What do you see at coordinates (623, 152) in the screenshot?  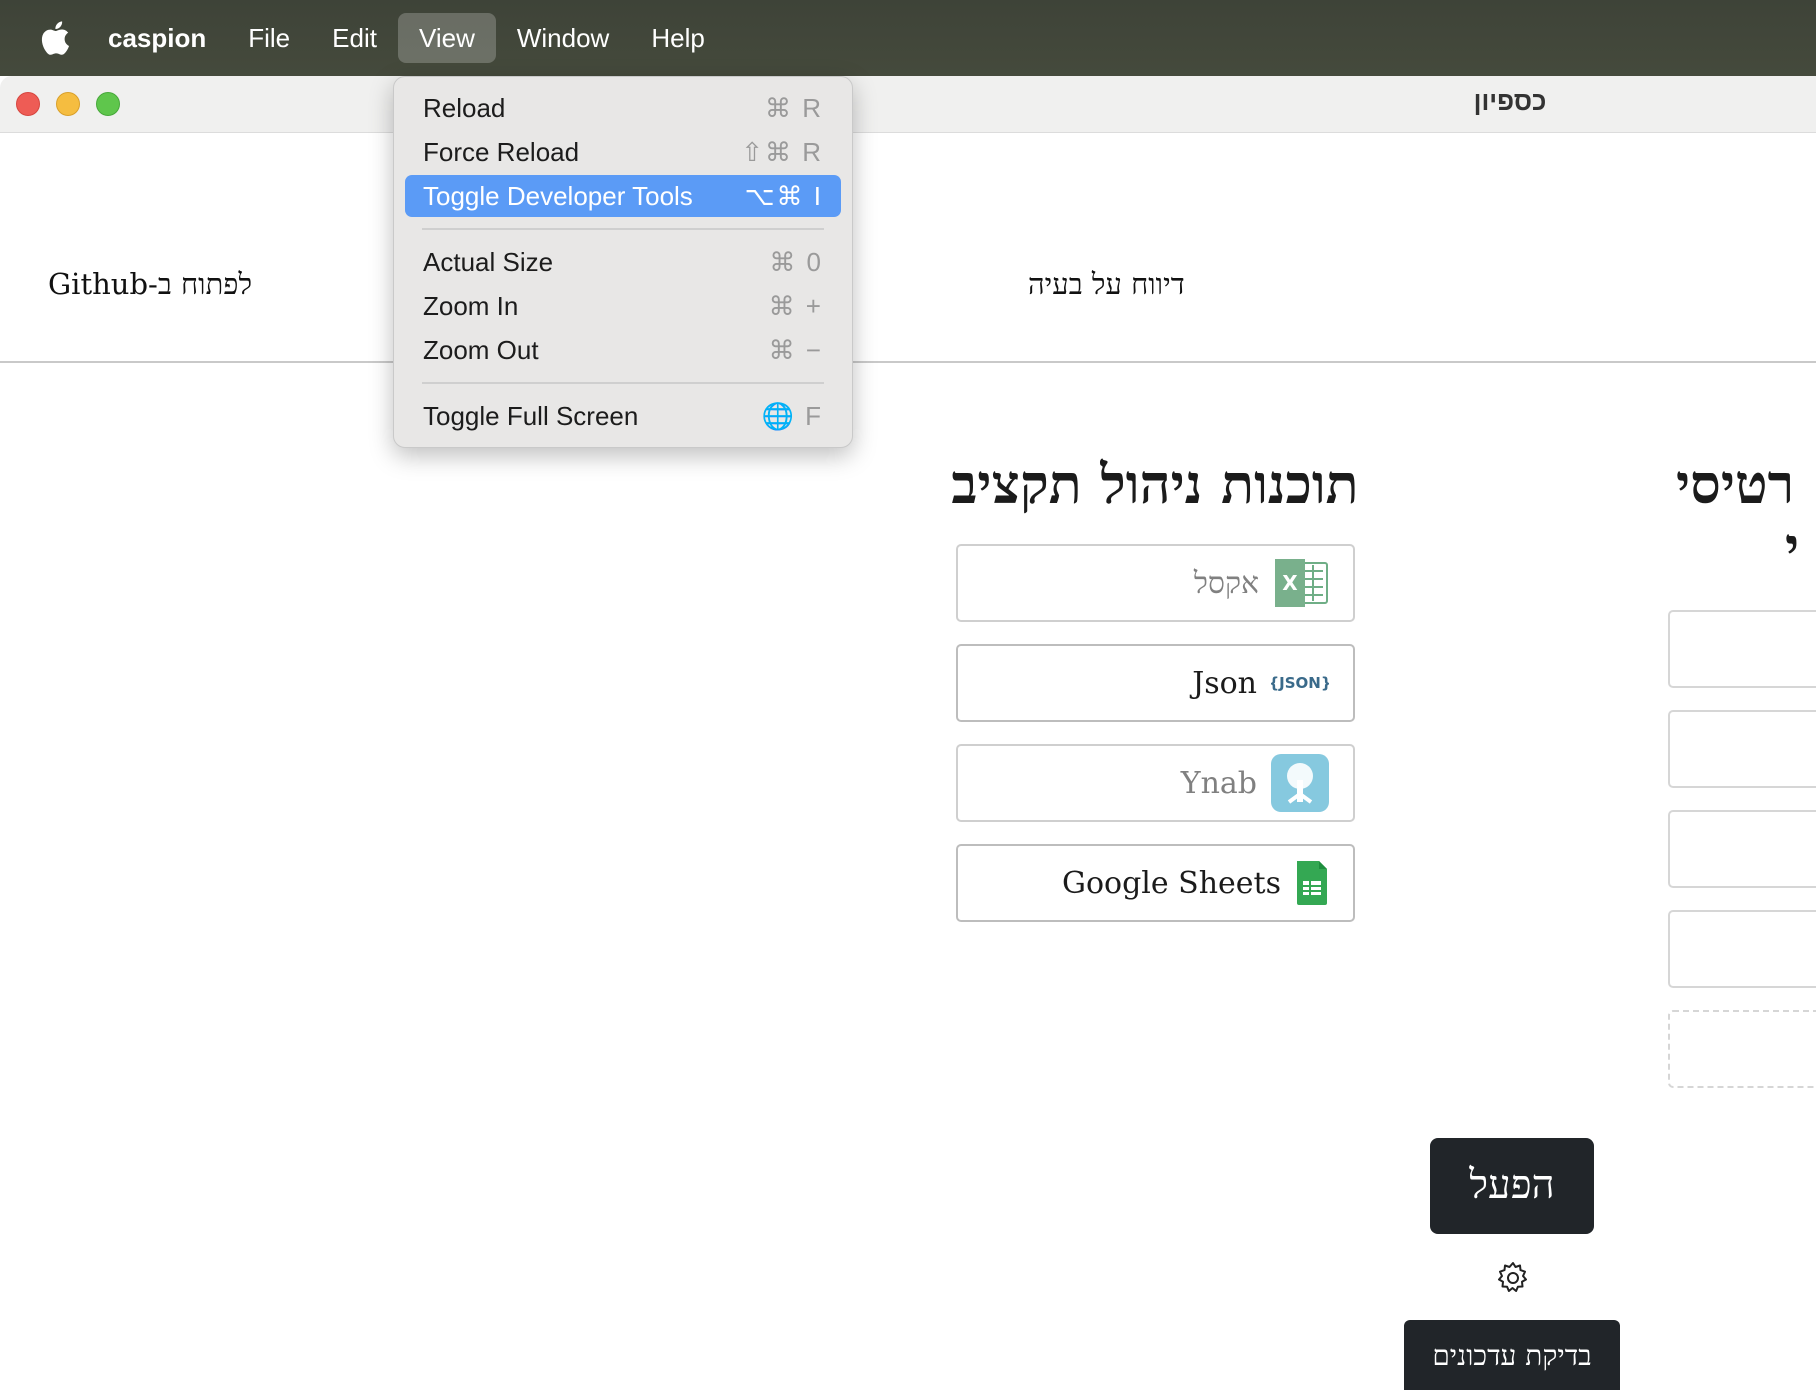 I see `menu-item-force-reload: Force Reload ⇧⌘ R` at bounding box center [623, 152].